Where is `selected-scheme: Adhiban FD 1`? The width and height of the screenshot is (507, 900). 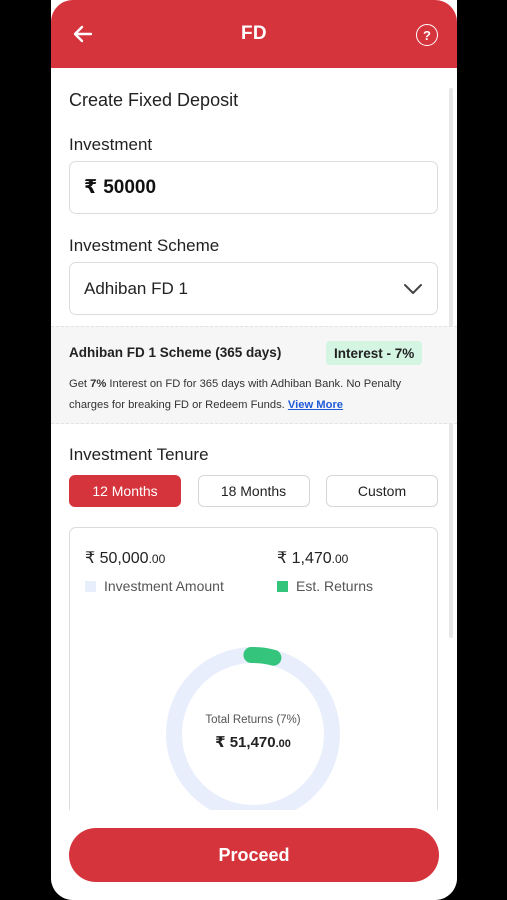
selected-scheme: Adhiban FD 1 is located at coordinates (136, 288).